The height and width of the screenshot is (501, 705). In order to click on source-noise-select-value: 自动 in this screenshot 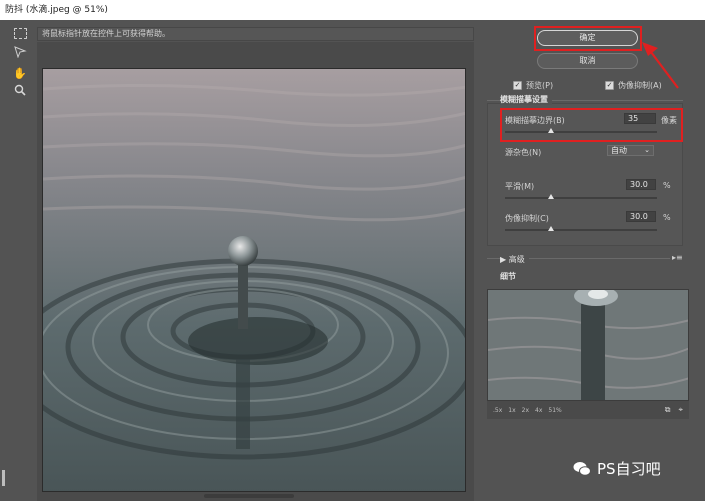, I will do `click(619, 150)`.